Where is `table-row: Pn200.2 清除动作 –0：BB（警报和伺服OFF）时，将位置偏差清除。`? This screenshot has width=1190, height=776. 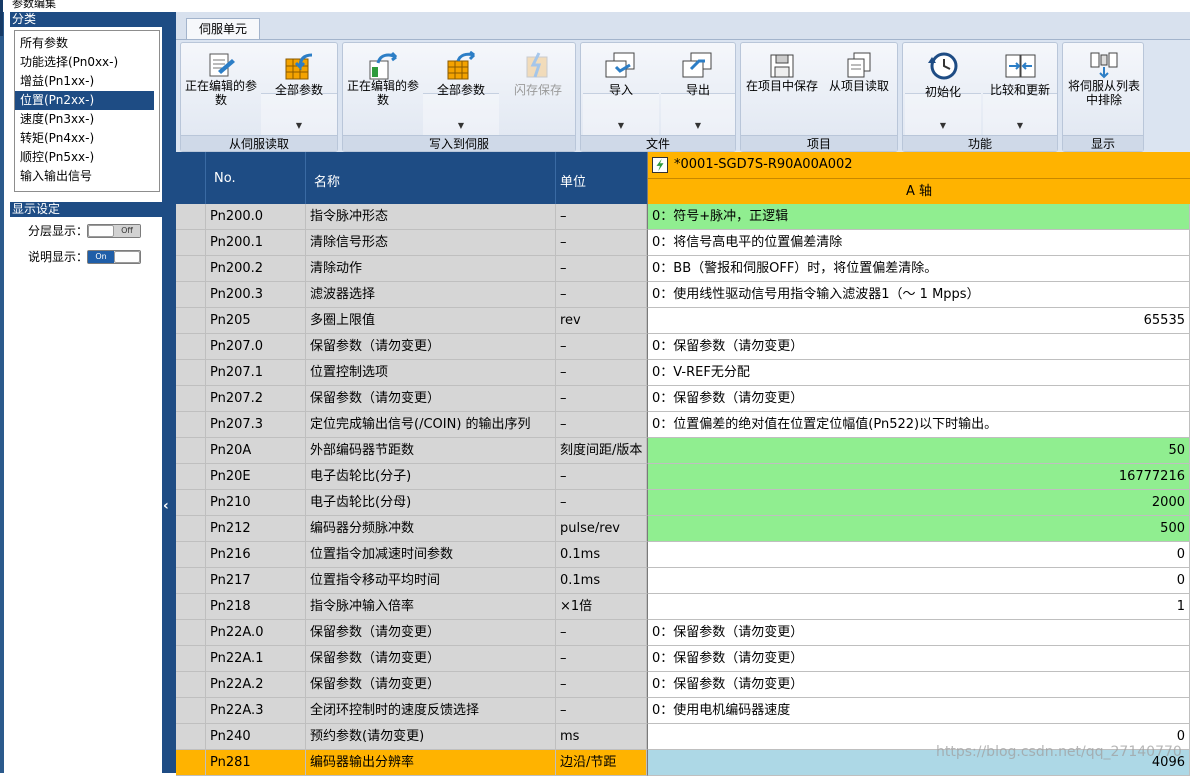 table-row: Pn200.2 清除动作 –0：BB（警报和伺服OFF）时，将位置偏差清除。 is located at coordinates (683, 269).